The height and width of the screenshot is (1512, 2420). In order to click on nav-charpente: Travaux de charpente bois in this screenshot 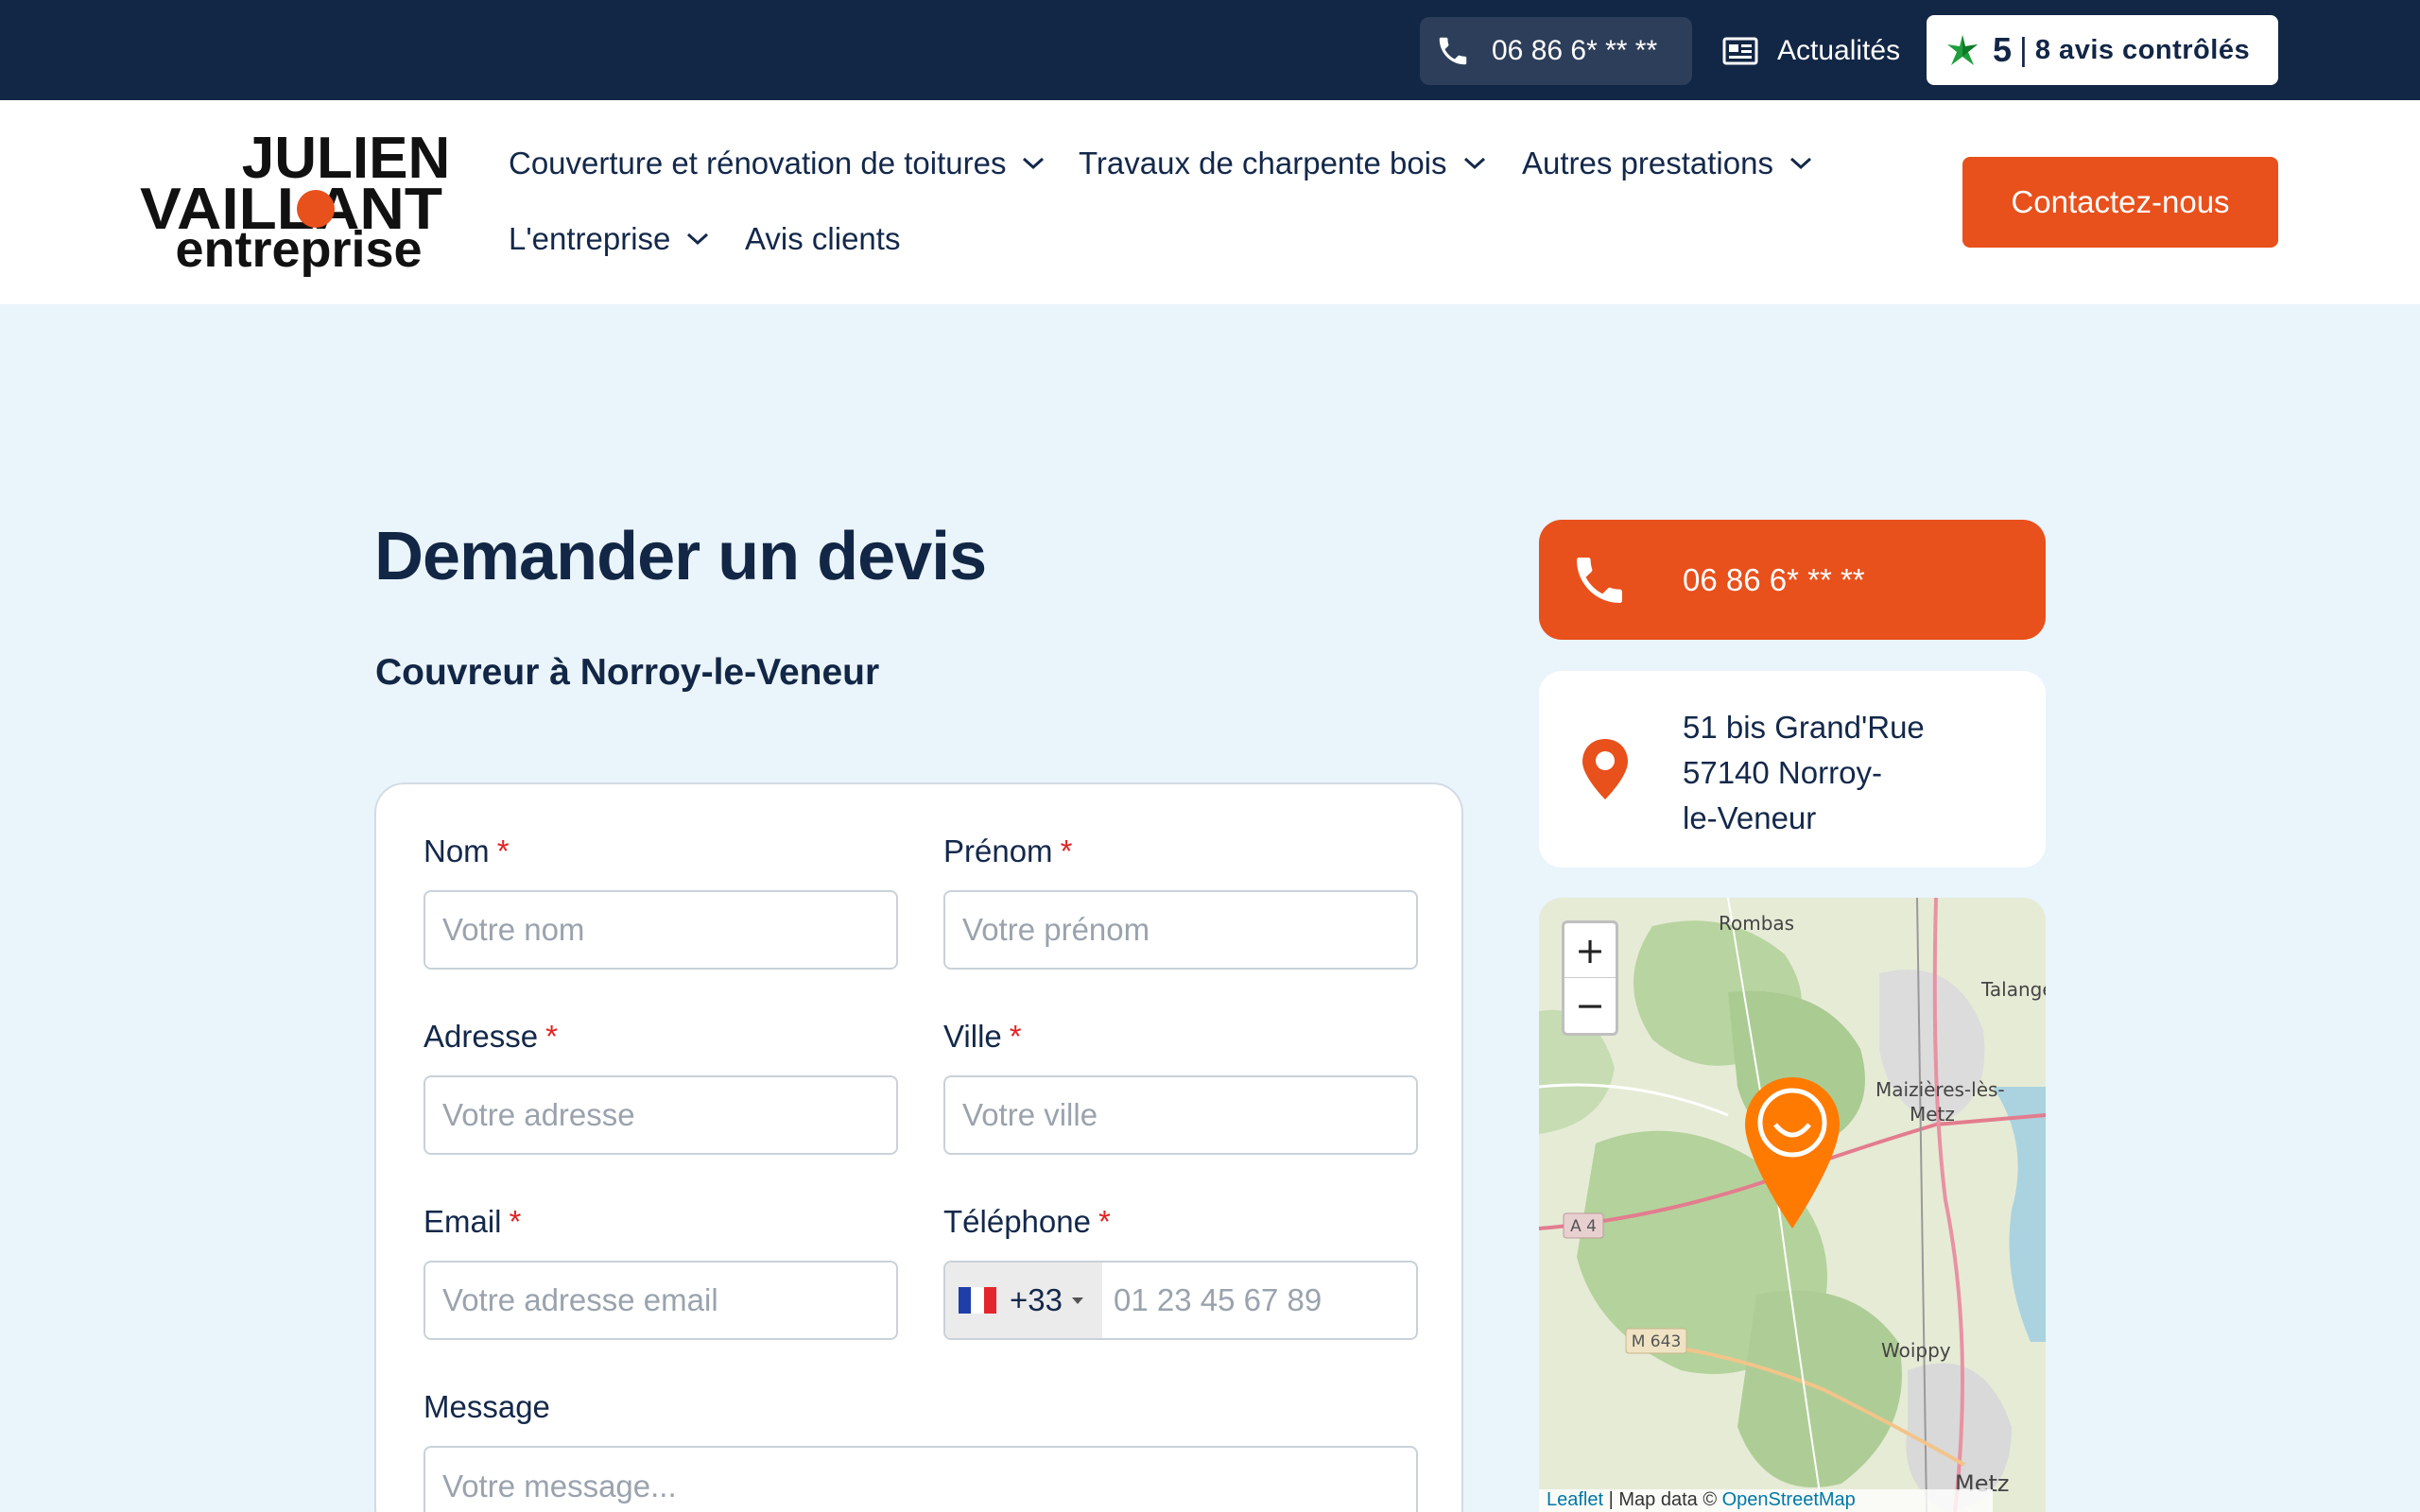, I will do `click(1283, 163)`.